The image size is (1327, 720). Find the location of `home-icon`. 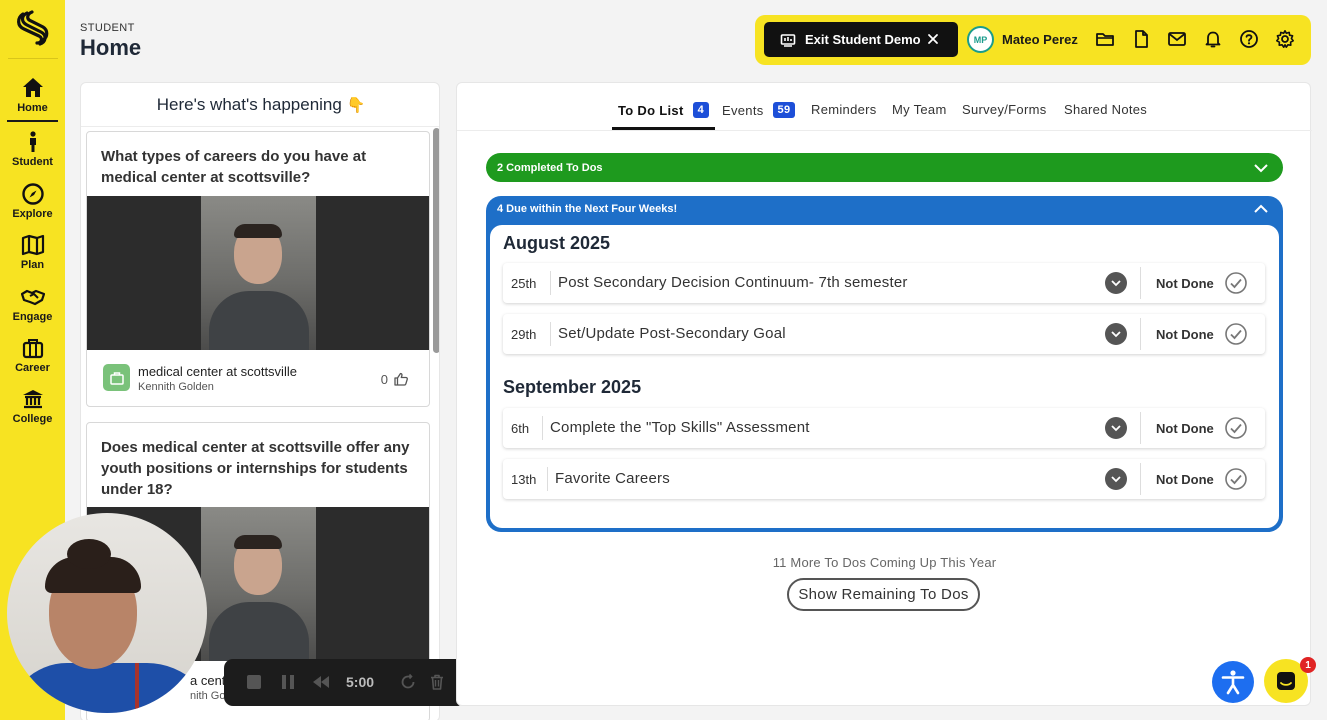

home-icon is located at coordinates (32, 87).